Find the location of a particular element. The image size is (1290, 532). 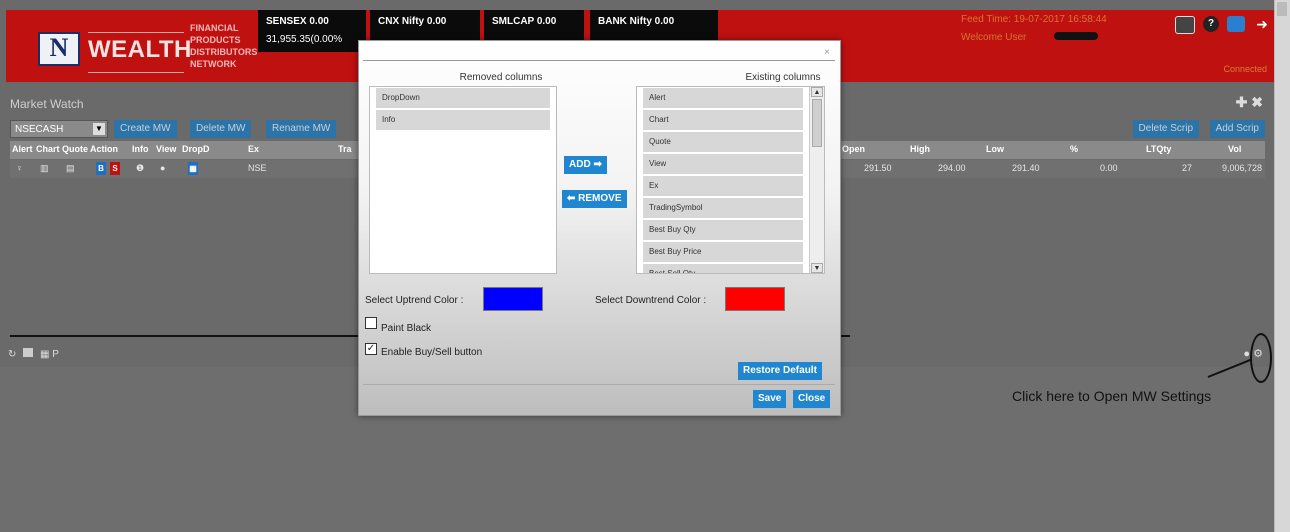

scroll-down-icon: ▼ is located at coordinates (817, 268).